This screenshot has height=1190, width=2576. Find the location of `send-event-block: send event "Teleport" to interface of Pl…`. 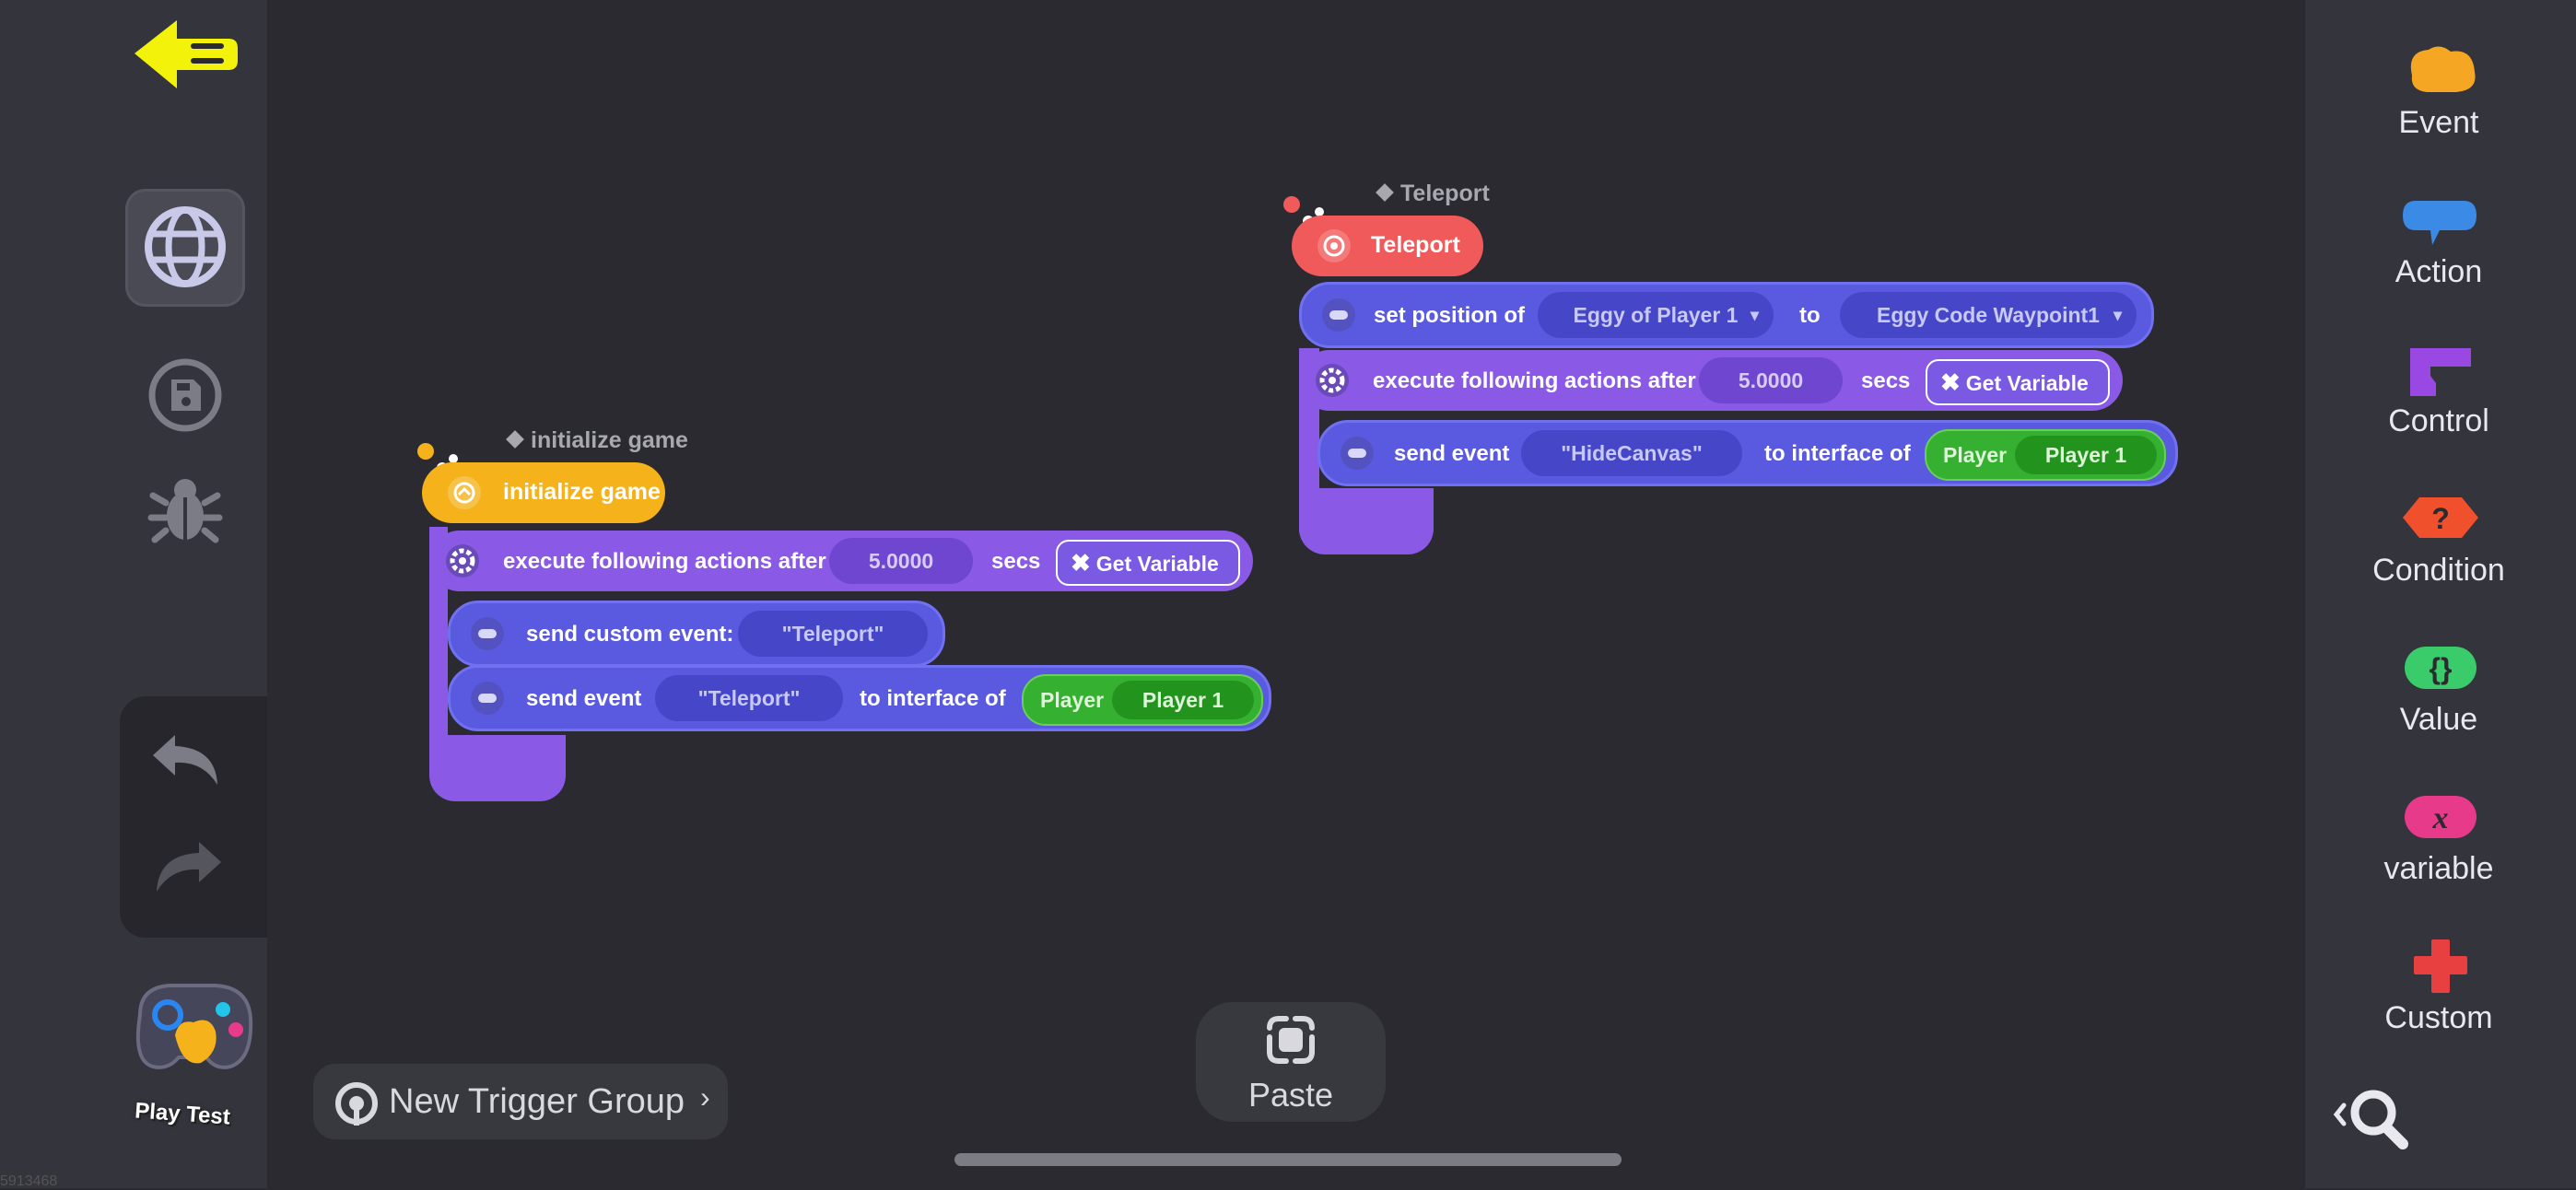

send-event-block: send event "Teleport" to interface of Pl… is located at coordinates (859, 698).